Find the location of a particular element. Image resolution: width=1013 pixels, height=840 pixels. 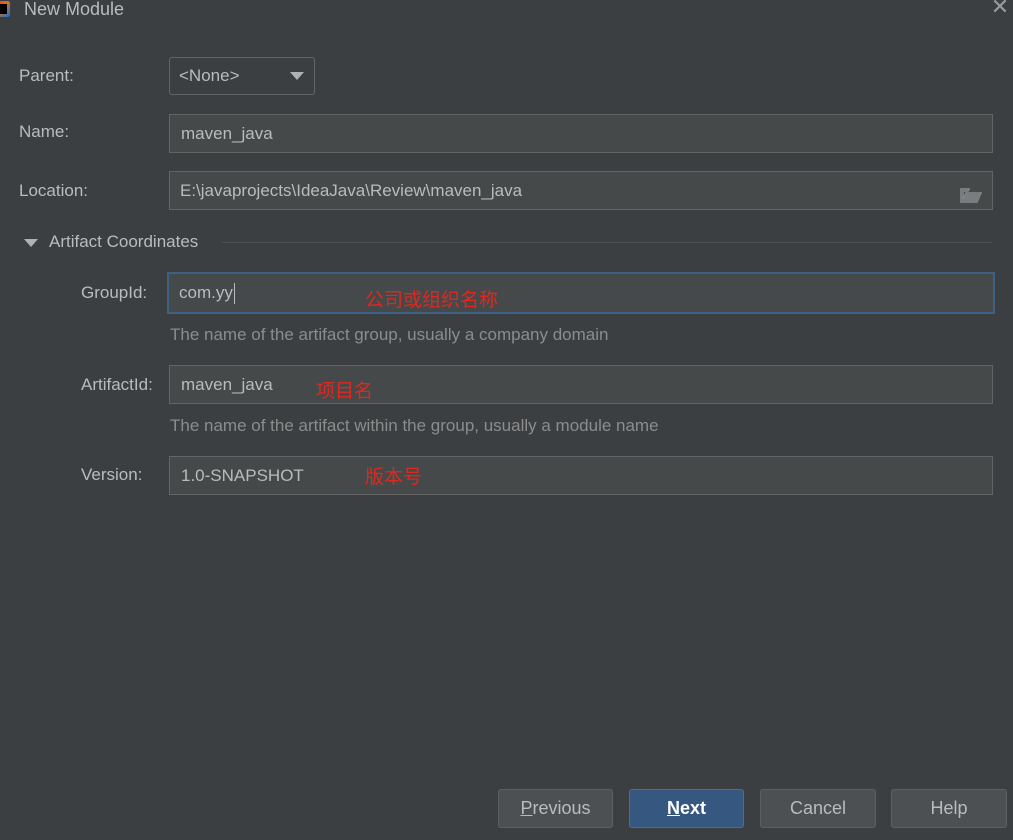

version-input-value: 1.0-SNAPSHOT is located at coordinates (242, 475).